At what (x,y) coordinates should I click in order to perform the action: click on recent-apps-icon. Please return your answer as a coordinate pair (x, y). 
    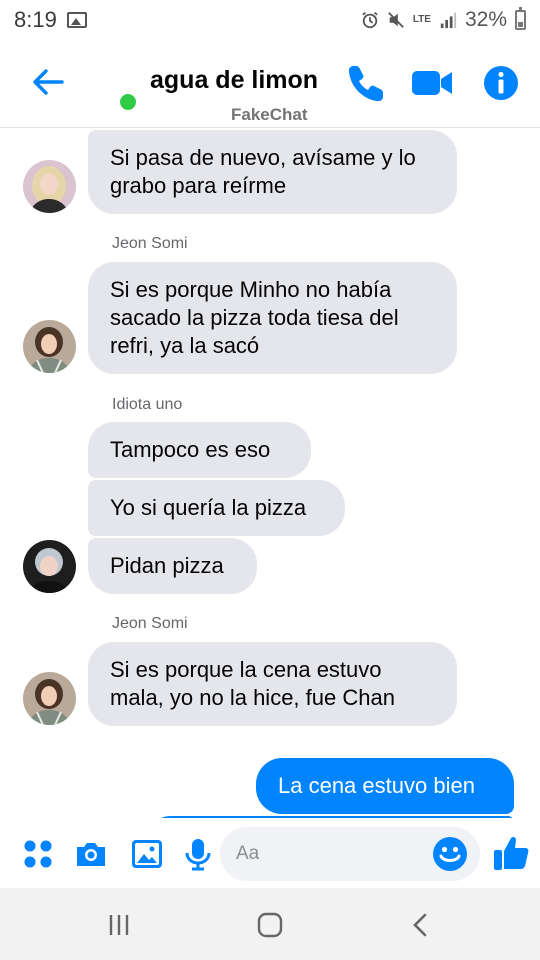
    Looking at the image, I should click on (119, 925).